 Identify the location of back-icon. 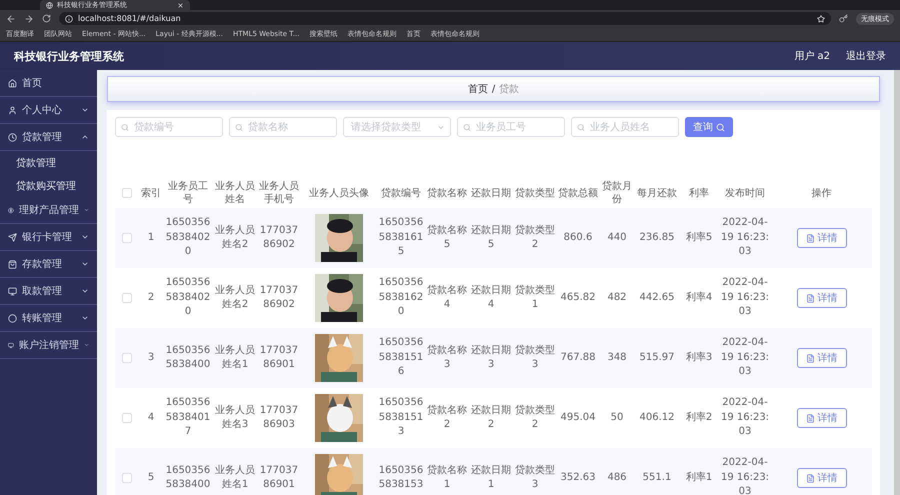
(11, 19).